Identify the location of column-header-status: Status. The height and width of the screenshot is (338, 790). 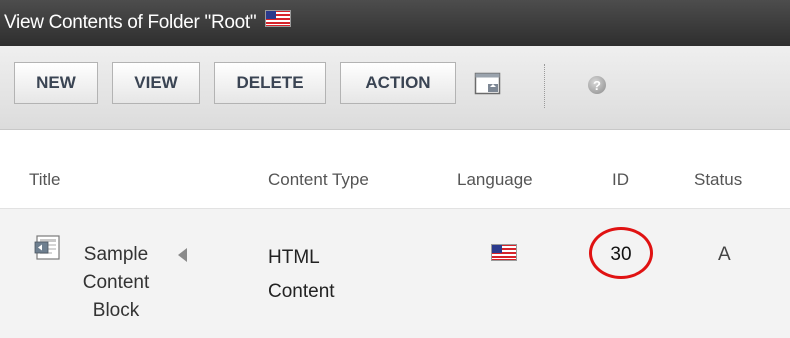
(718, 180).